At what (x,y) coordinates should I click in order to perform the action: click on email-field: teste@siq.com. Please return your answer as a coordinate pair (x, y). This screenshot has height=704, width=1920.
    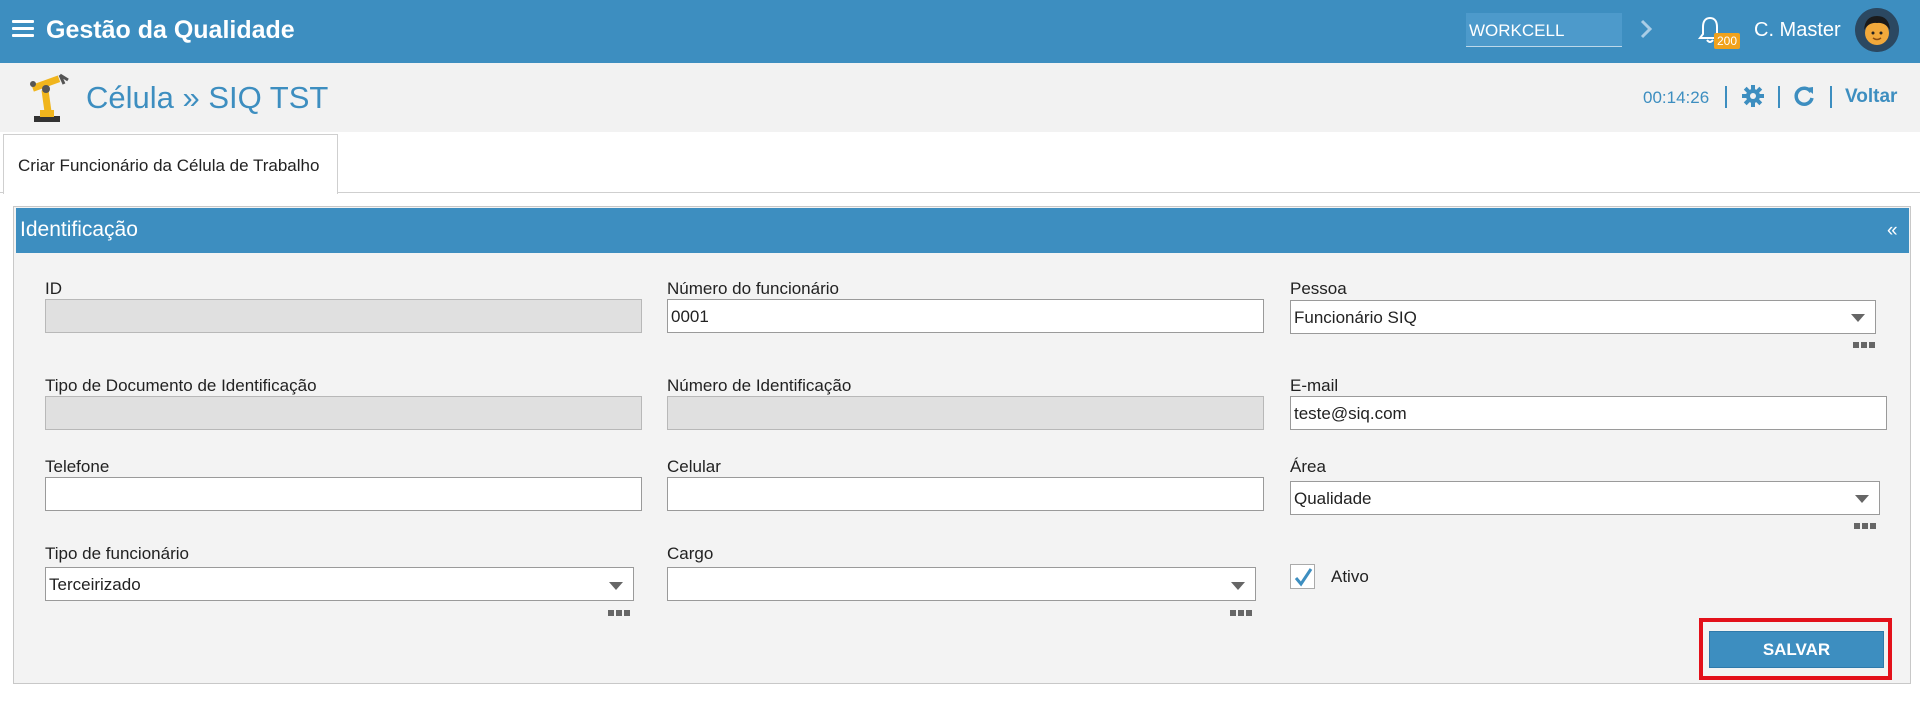
    Looking at the image, I should click on (1588, 413).